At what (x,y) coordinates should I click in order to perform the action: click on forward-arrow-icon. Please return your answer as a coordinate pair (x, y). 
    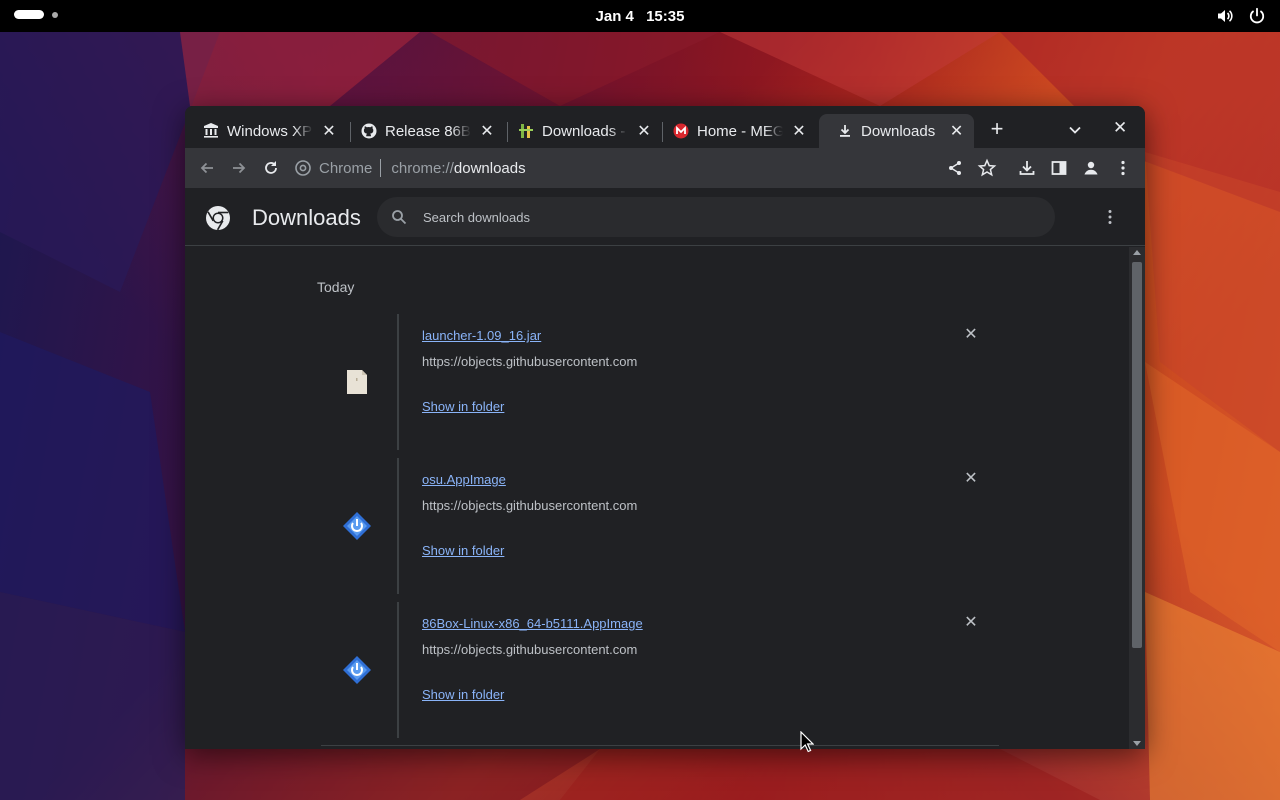
    Looking at the image, I should click on (239, 168).